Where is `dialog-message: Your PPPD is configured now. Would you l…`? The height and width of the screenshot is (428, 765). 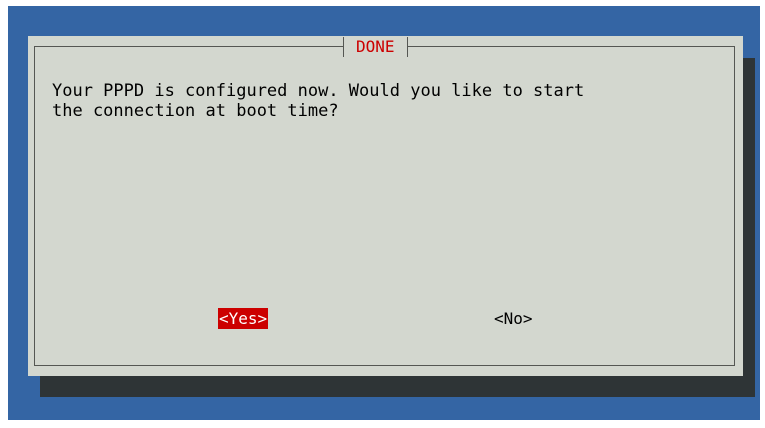 dialog-message: Your PPPD is configured now. Would you l… is located at coordinates (318, 101).